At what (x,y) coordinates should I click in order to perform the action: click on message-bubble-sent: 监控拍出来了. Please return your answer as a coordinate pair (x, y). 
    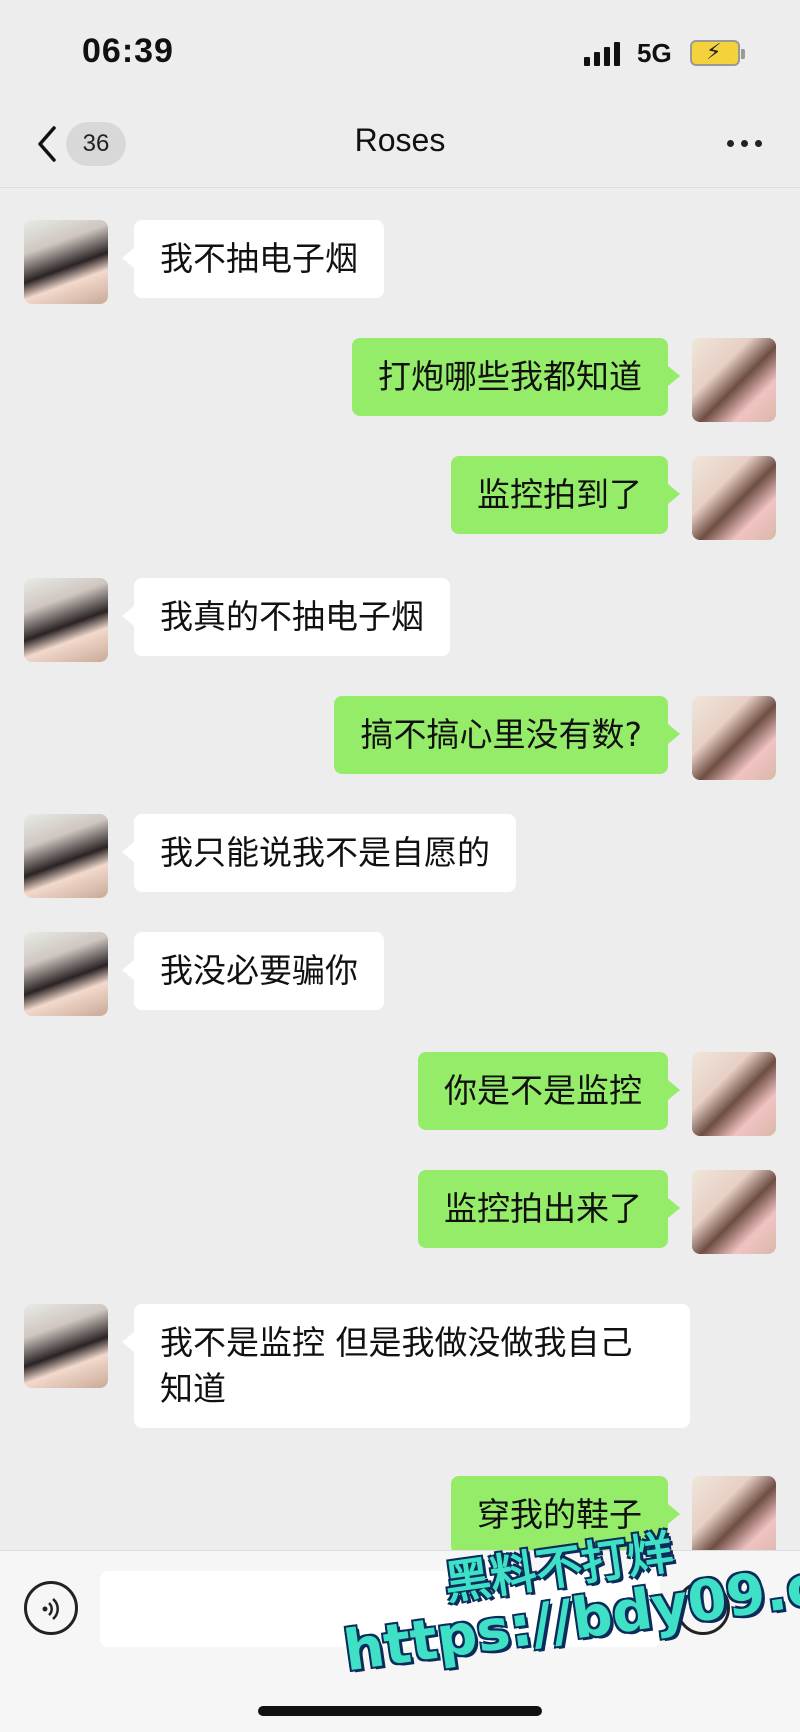
    Looking at the image, I should click on (549, 1209).